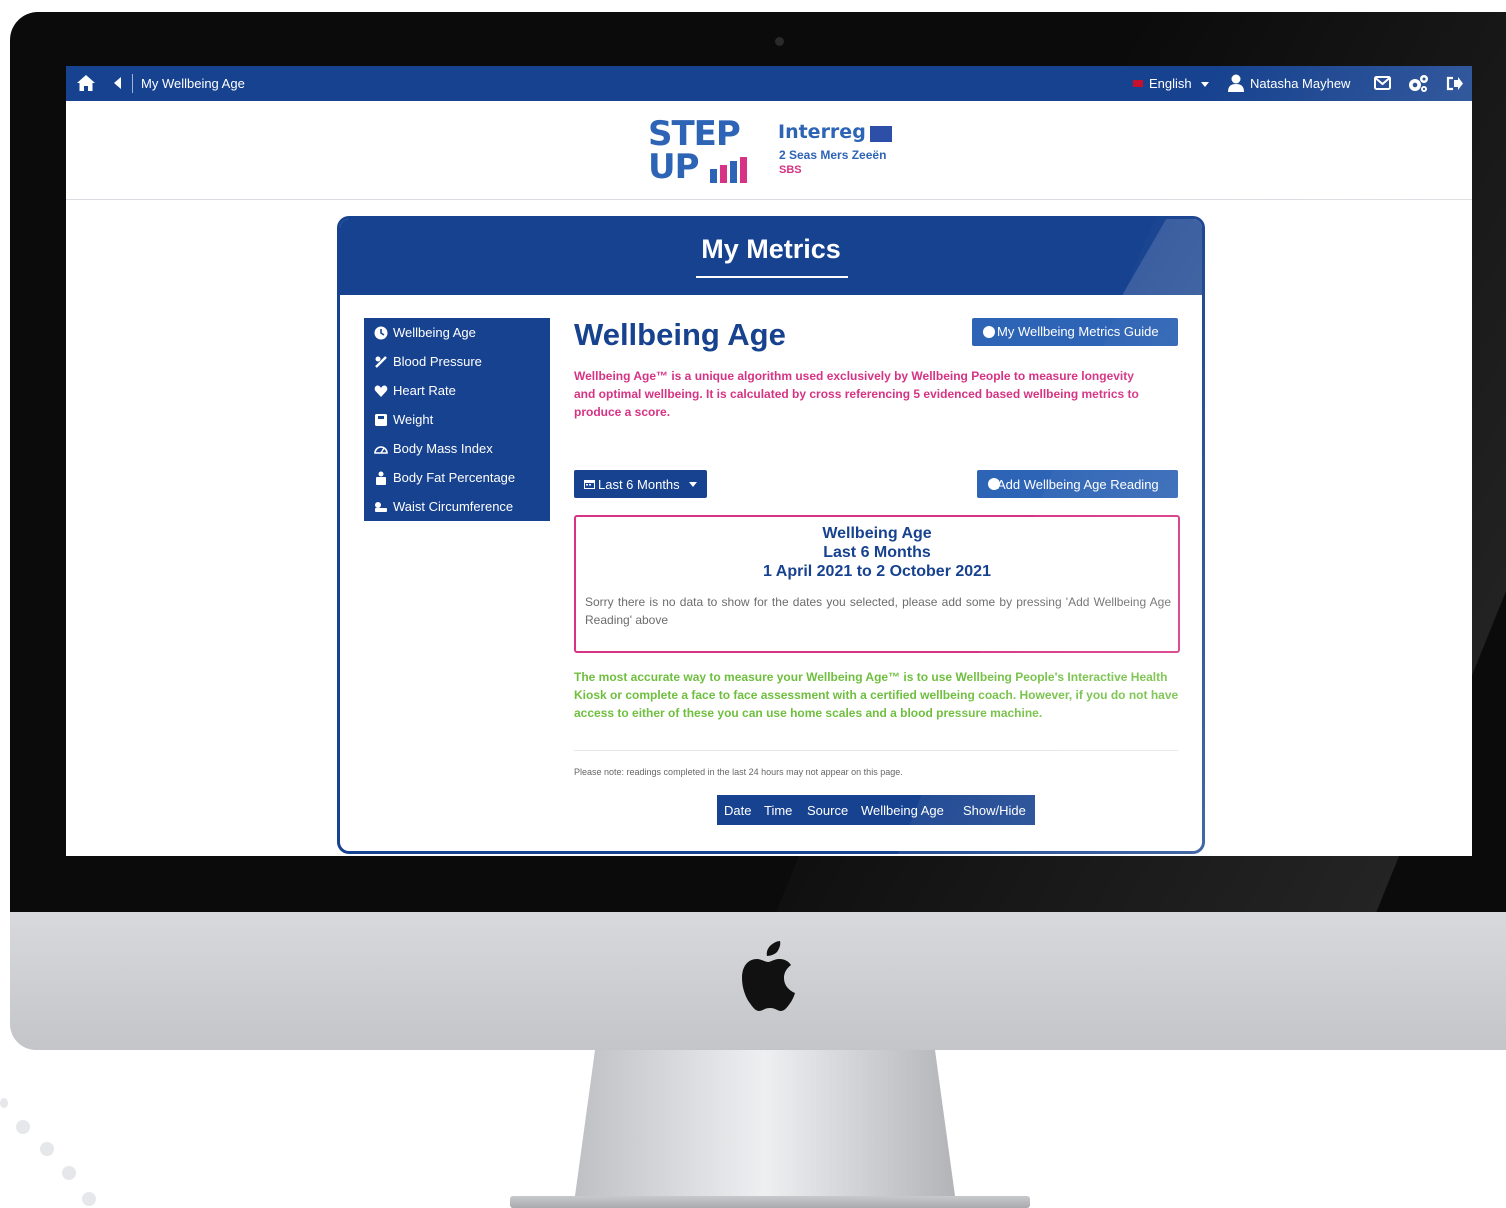 The width and height of the screenshot is (1506, 1208). What do you see at coordinates (770, 1202) in the screenshot?
I see `monitor-foot` at bounding box center [770, 1202].